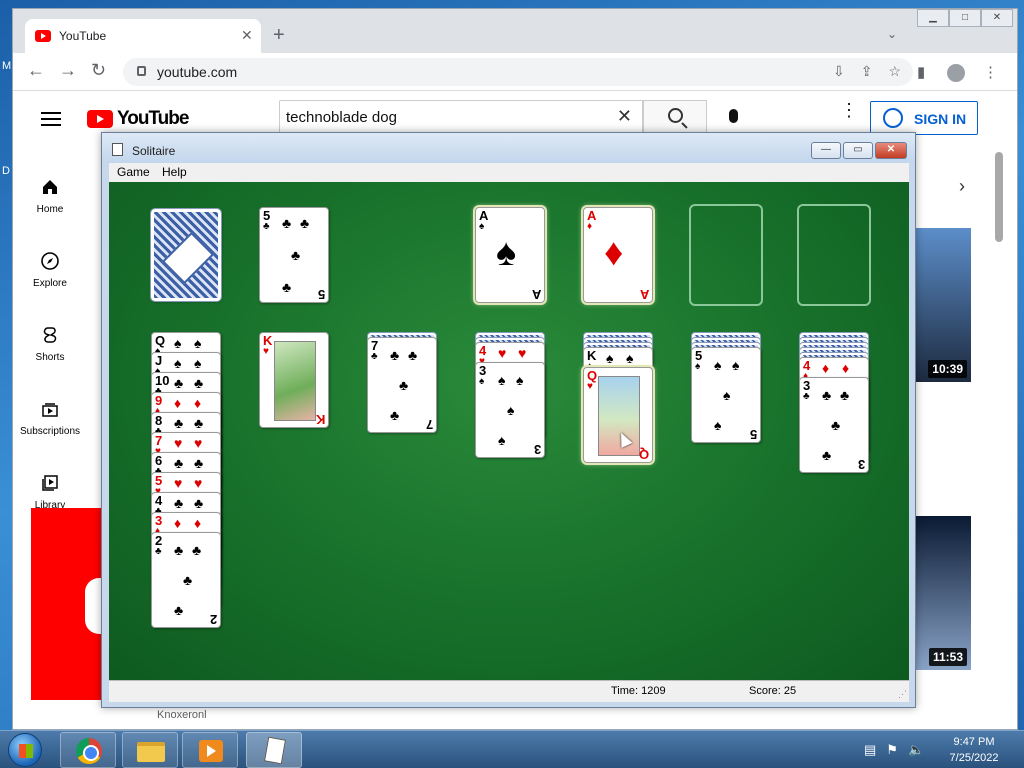 The image size is (1024, 768). What do you see at coordinates (618, 255) in the screenshot?
I see `foundation-diamonds: A ♦ ♦ A` at bounding box center [618, 255].